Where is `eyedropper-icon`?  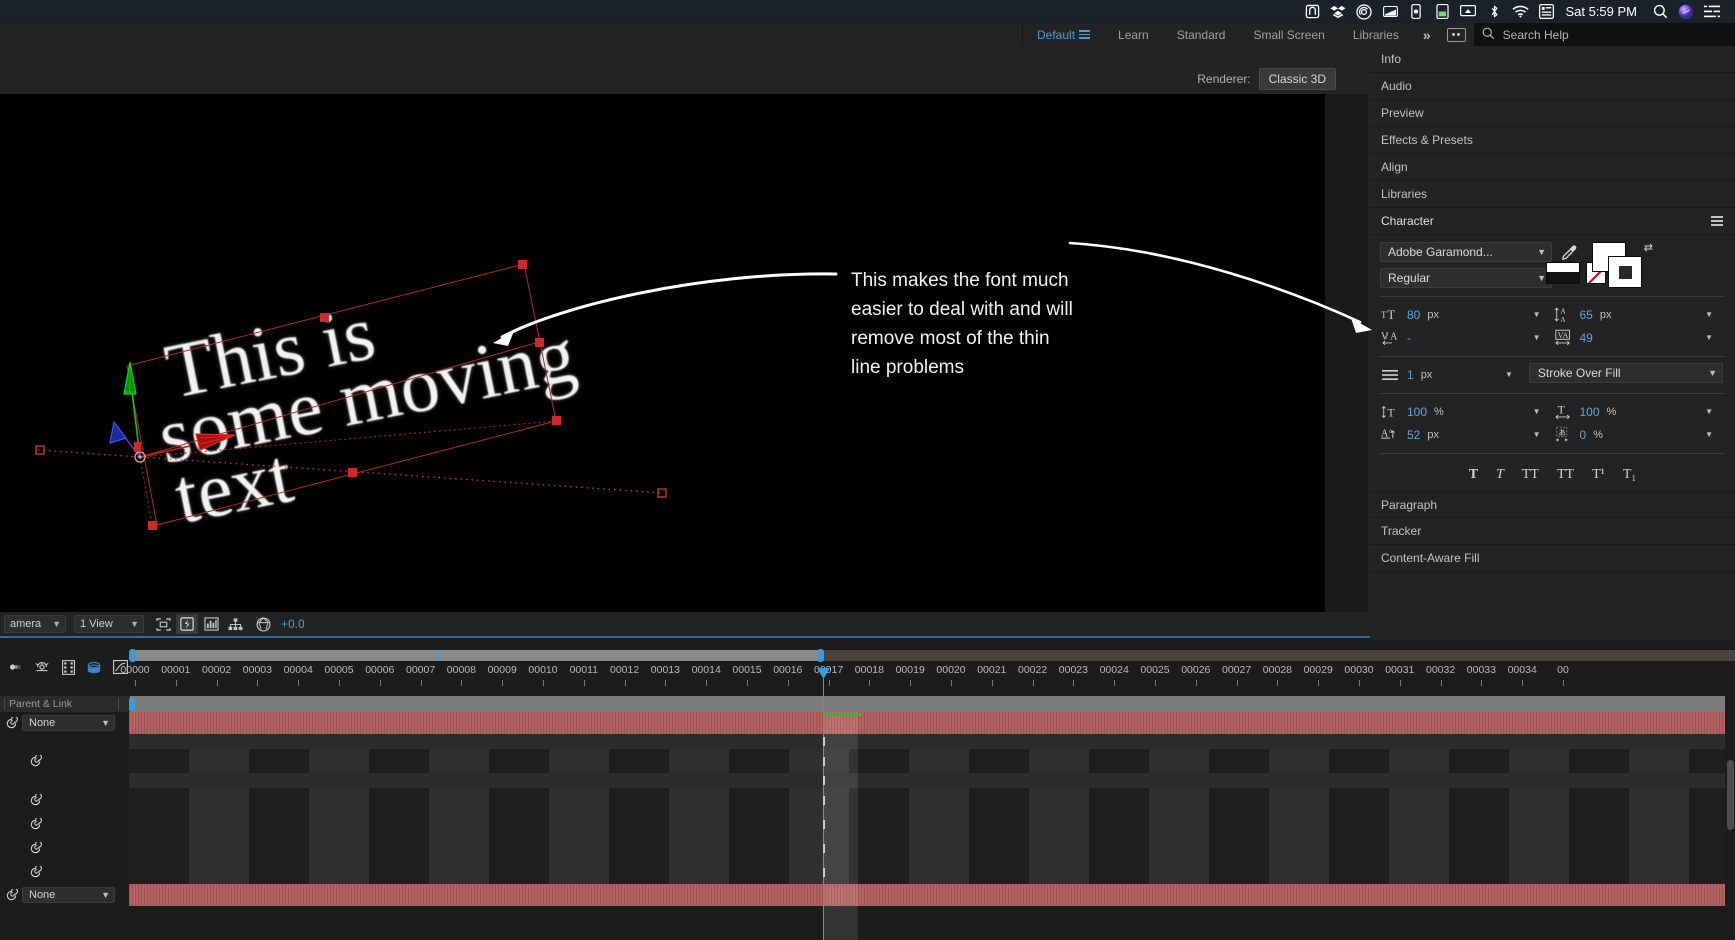
eyedropper-icon is located at coordinates (1569, 252).